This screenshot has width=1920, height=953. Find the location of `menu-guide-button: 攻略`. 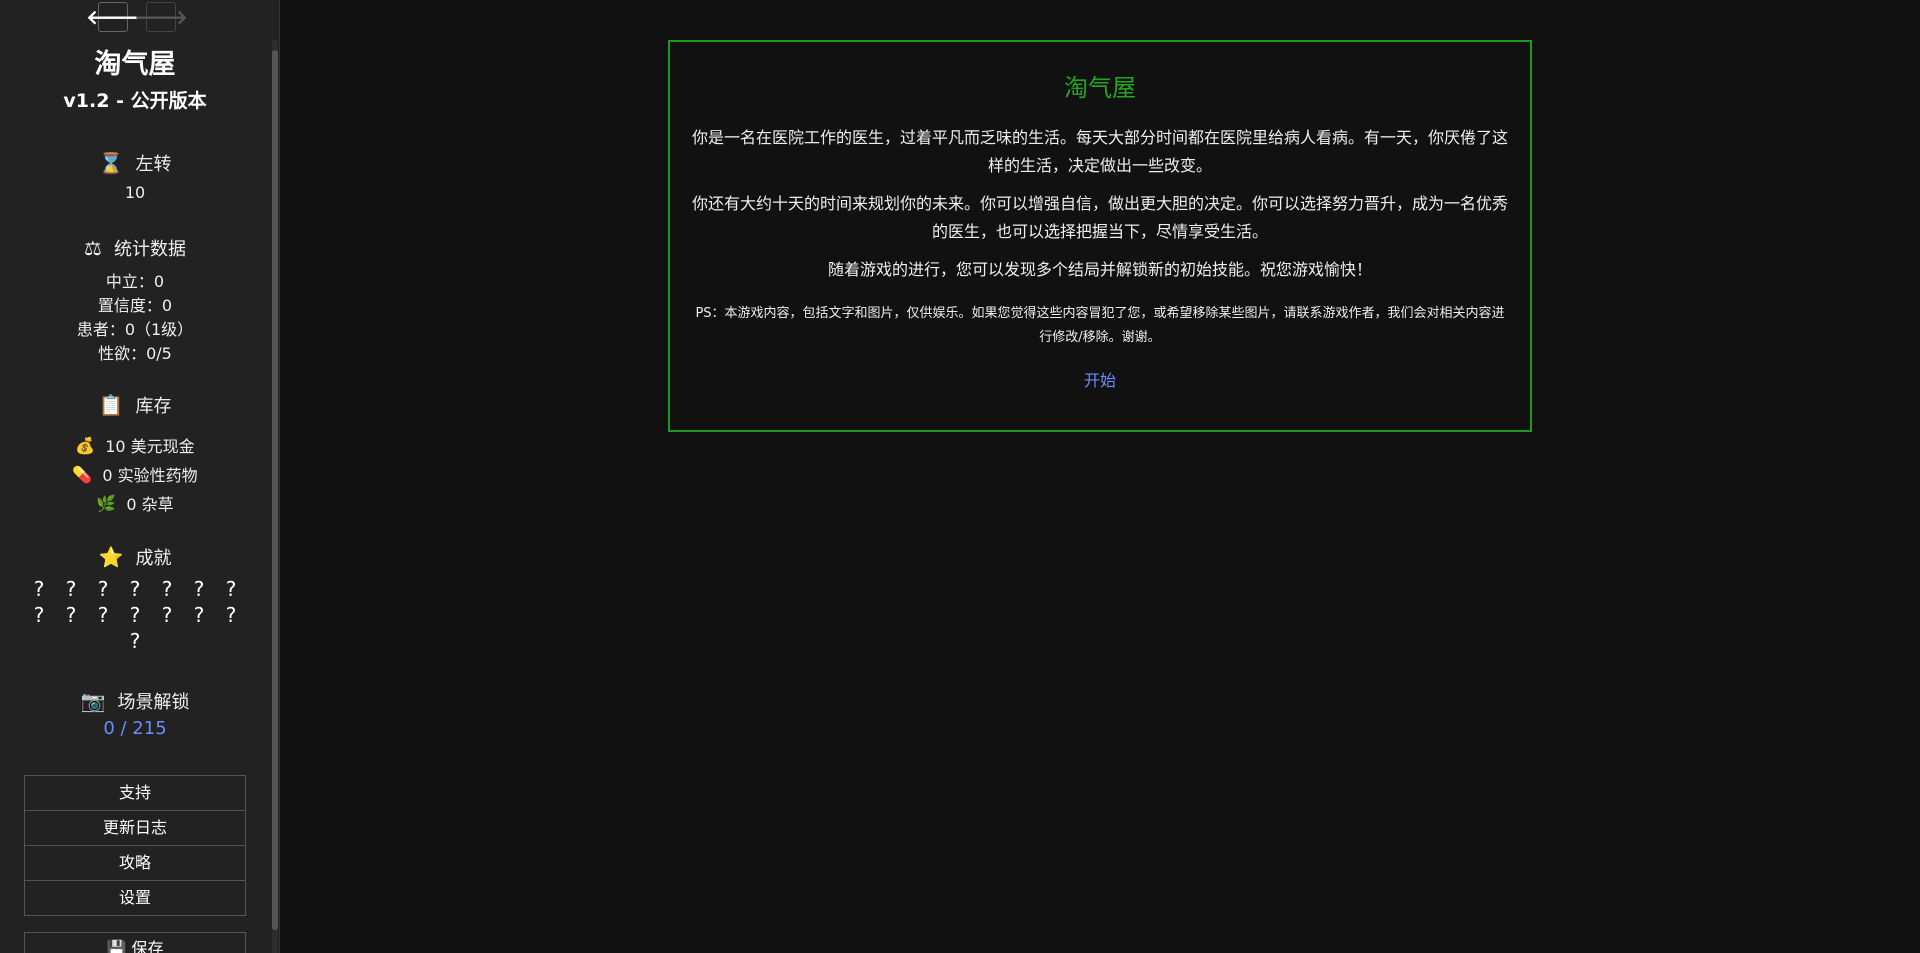

menu-guide-button: 攻略 is located at coordinates (135, 863).